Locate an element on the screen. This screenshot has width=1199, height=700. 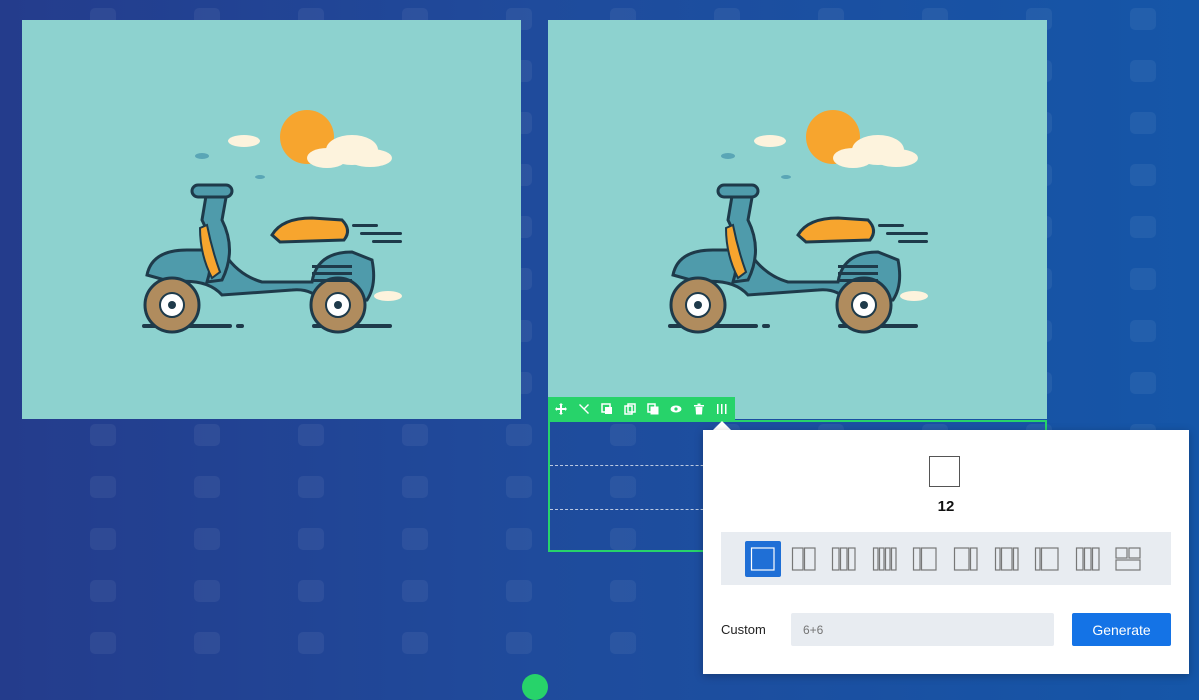
generate-button: Generate is located at coordinates (1121, 629).